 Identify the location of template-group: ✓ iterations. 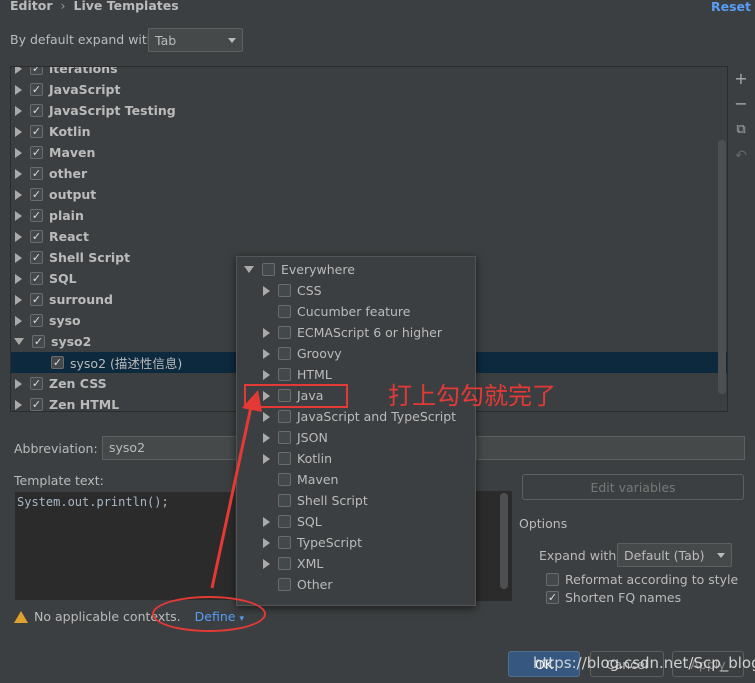
(369, 73).